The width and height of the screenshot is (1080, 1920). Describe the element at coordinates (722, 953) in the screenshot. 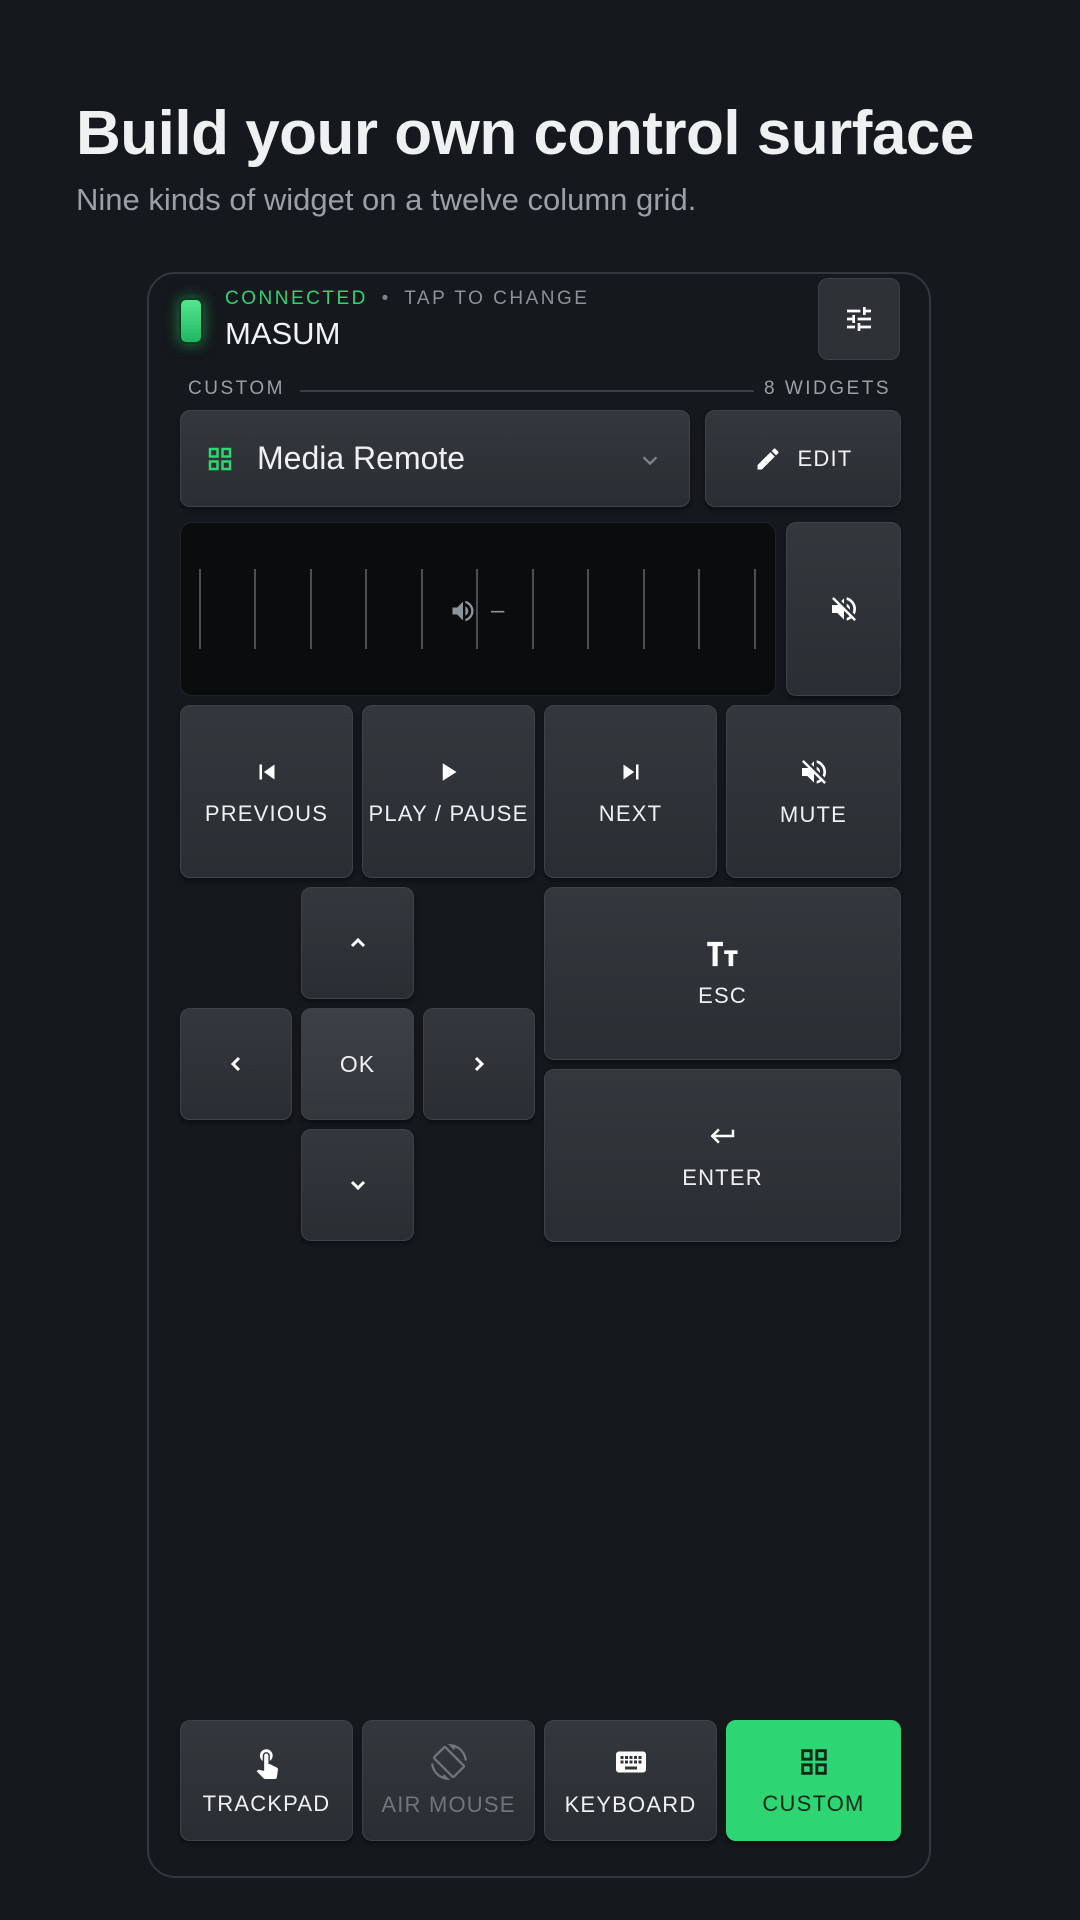

I see `text-size-icon` at that location.